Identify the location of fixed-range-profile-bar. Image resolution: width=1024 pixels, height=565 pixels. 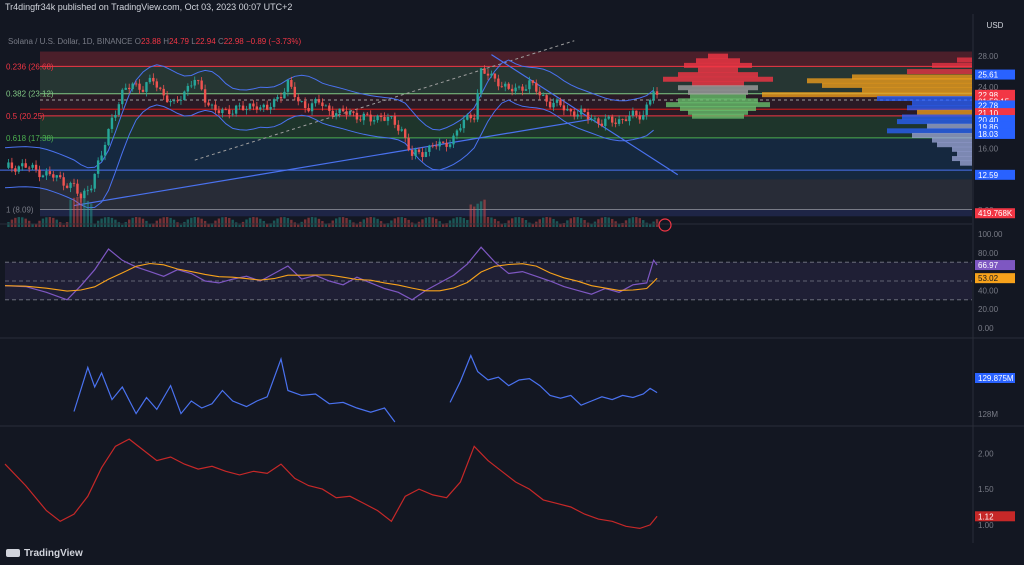
(718, 56).